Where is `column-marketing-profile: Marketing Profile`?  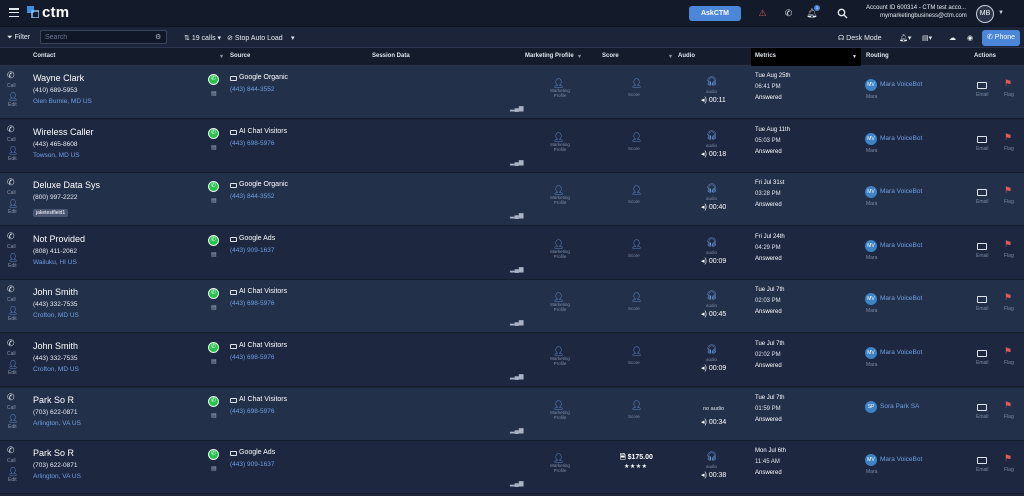 column-marketing-profile: Marketing Profile is located at coordinates (549, 56).